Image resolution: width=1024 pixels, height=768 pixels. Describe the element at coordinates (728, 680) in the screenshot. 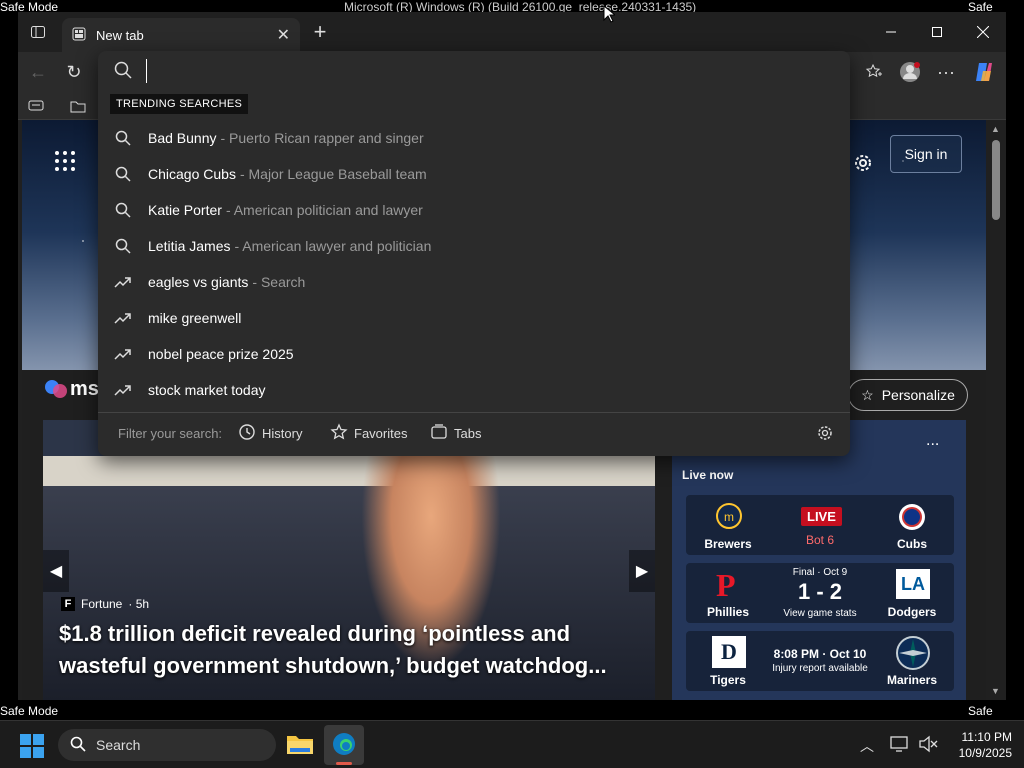

I see `team-name: Tigers` at that location.